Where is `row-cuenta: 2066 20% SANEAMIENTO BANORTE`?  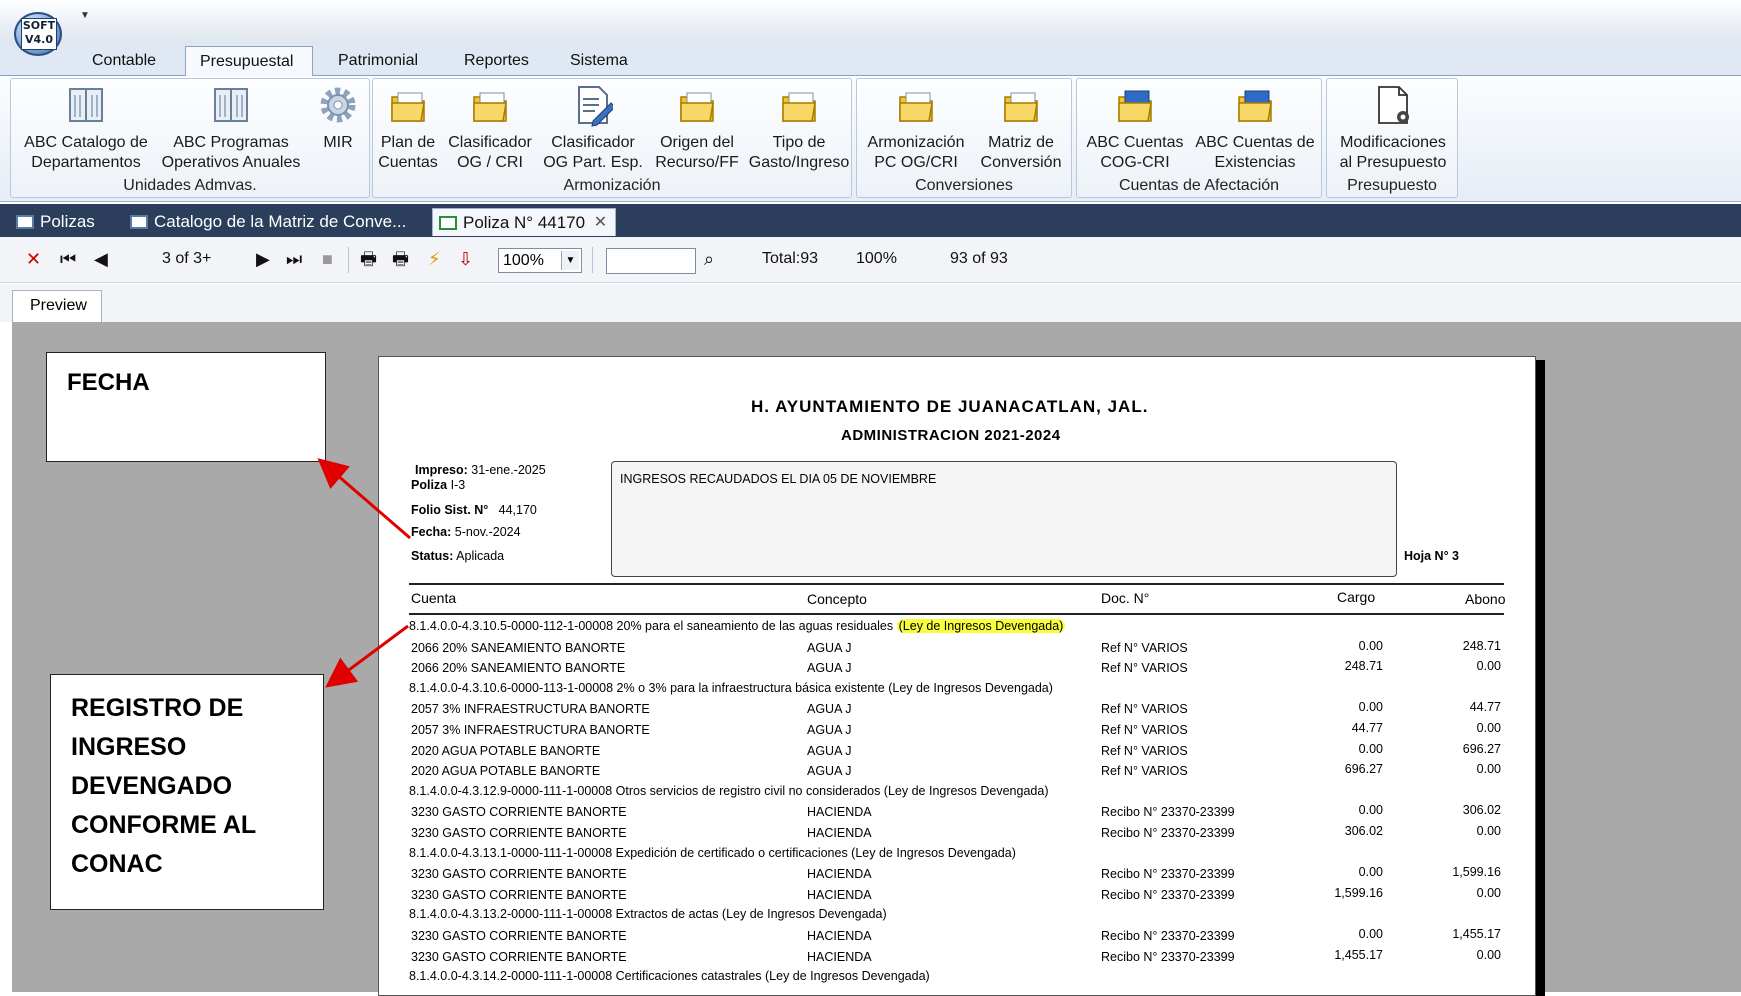 row-cuenta: 2066 20% SANEAMIENTO BANORTE is located at coordinates (518, 648).